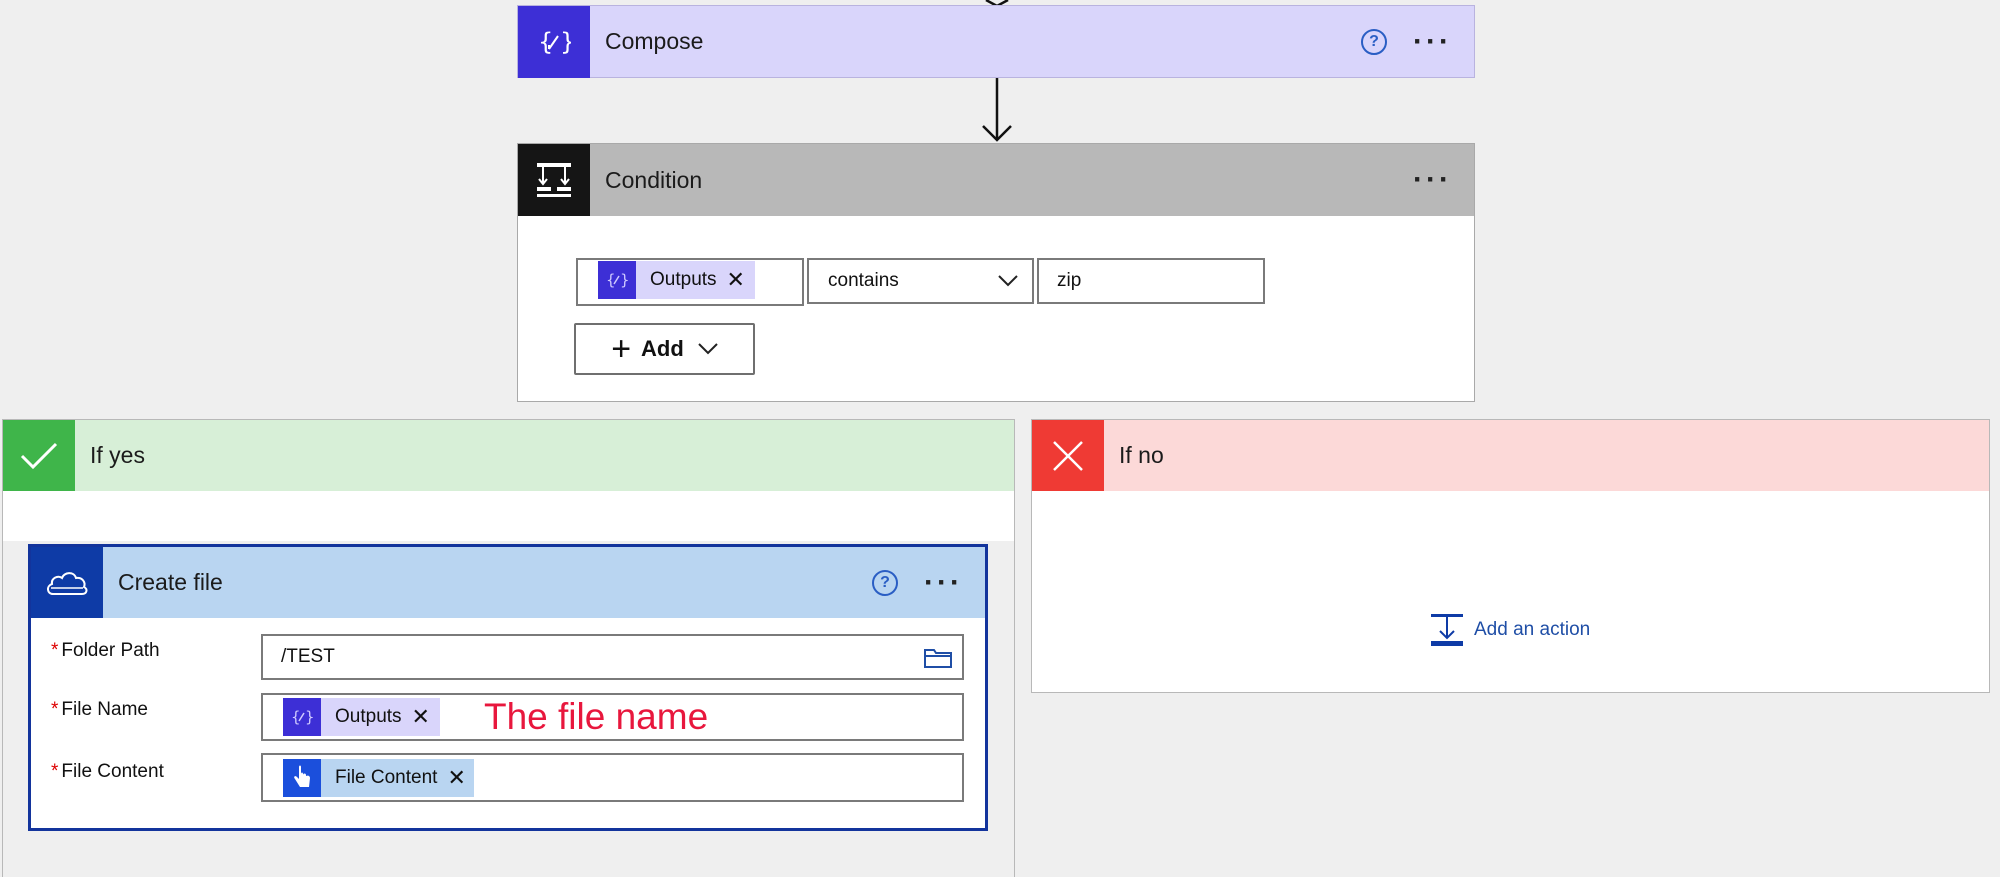  I want to click on if-no-header: If no, so click(1510, 455).